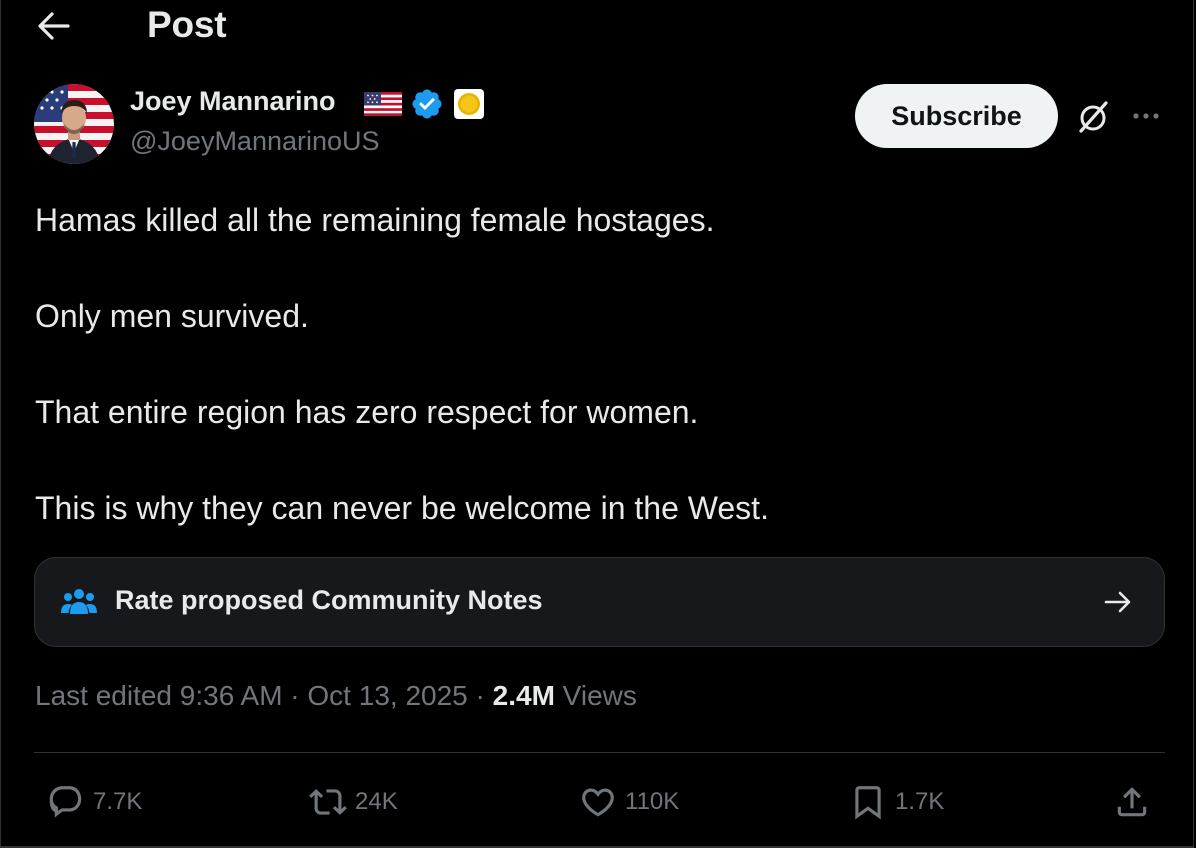 The height and width of the screenshot is (848, 1196). Describe the element at coordinates (103, 695) in the screenshot. I see `edited-label: Last edited` at that location.